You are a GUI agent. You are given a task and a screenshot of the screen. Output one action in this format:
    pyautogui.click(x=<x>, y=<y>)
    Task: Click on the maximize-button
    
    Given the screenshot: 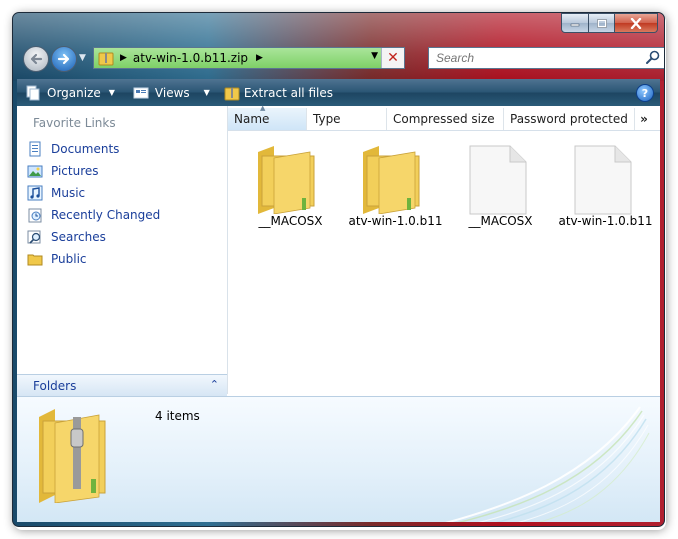 What is the action you would take?
    pyautogui.click(x=602, y=23)
    